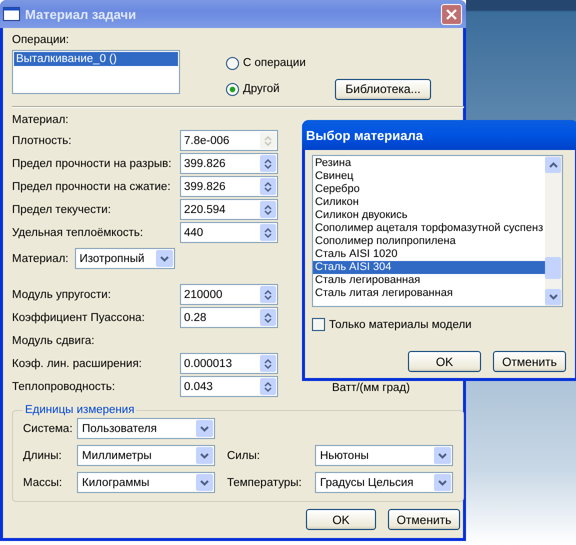  Describe the element at coordinates (81, 14) in the screenshot. I see `window-title: Материал задачи` at that location.